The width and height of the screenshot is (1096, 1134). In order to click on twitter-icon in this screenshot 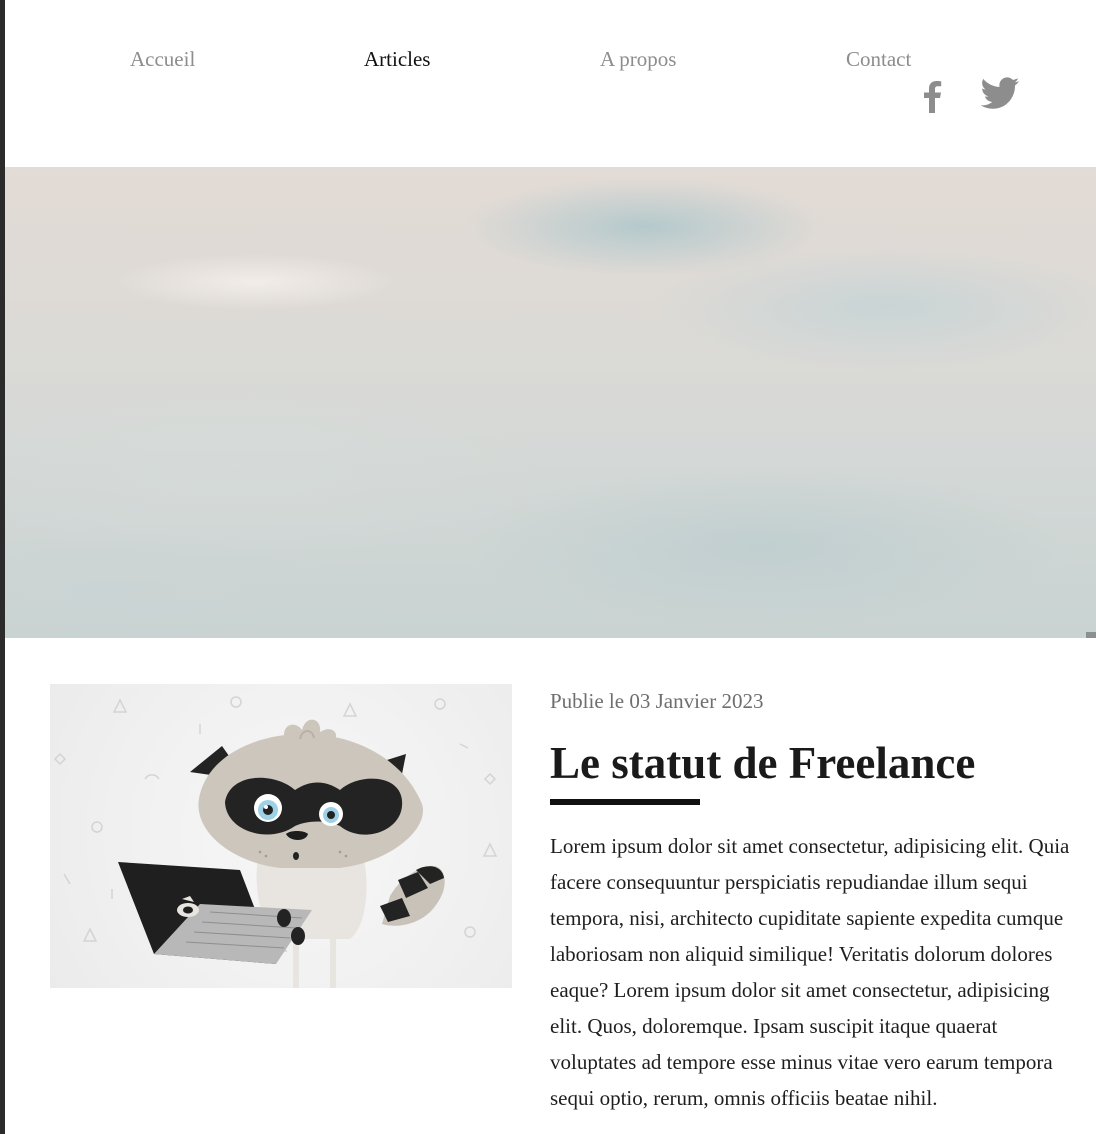, I will do `click(1000, 93)`.